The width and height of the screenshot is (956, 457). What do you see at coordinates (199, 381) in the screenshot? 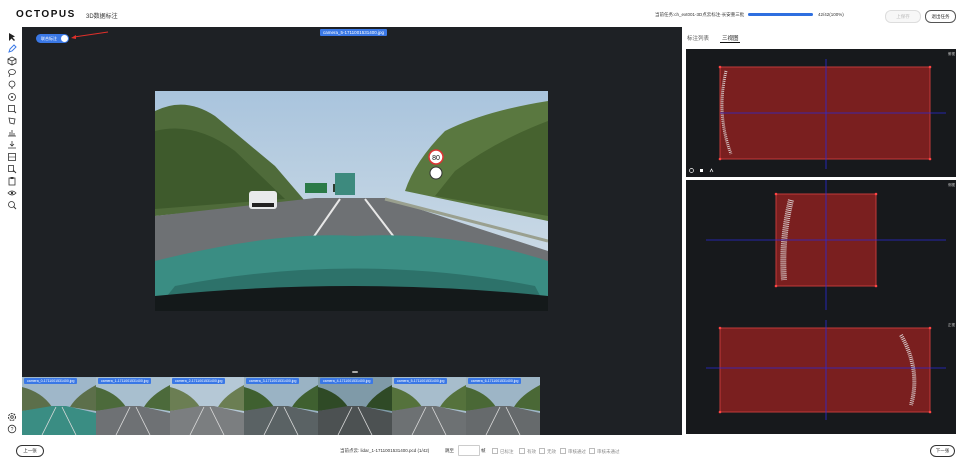
I see `thumbnail-label: camera_2-1711001531400.jpg` at bounding box center [199, 381].